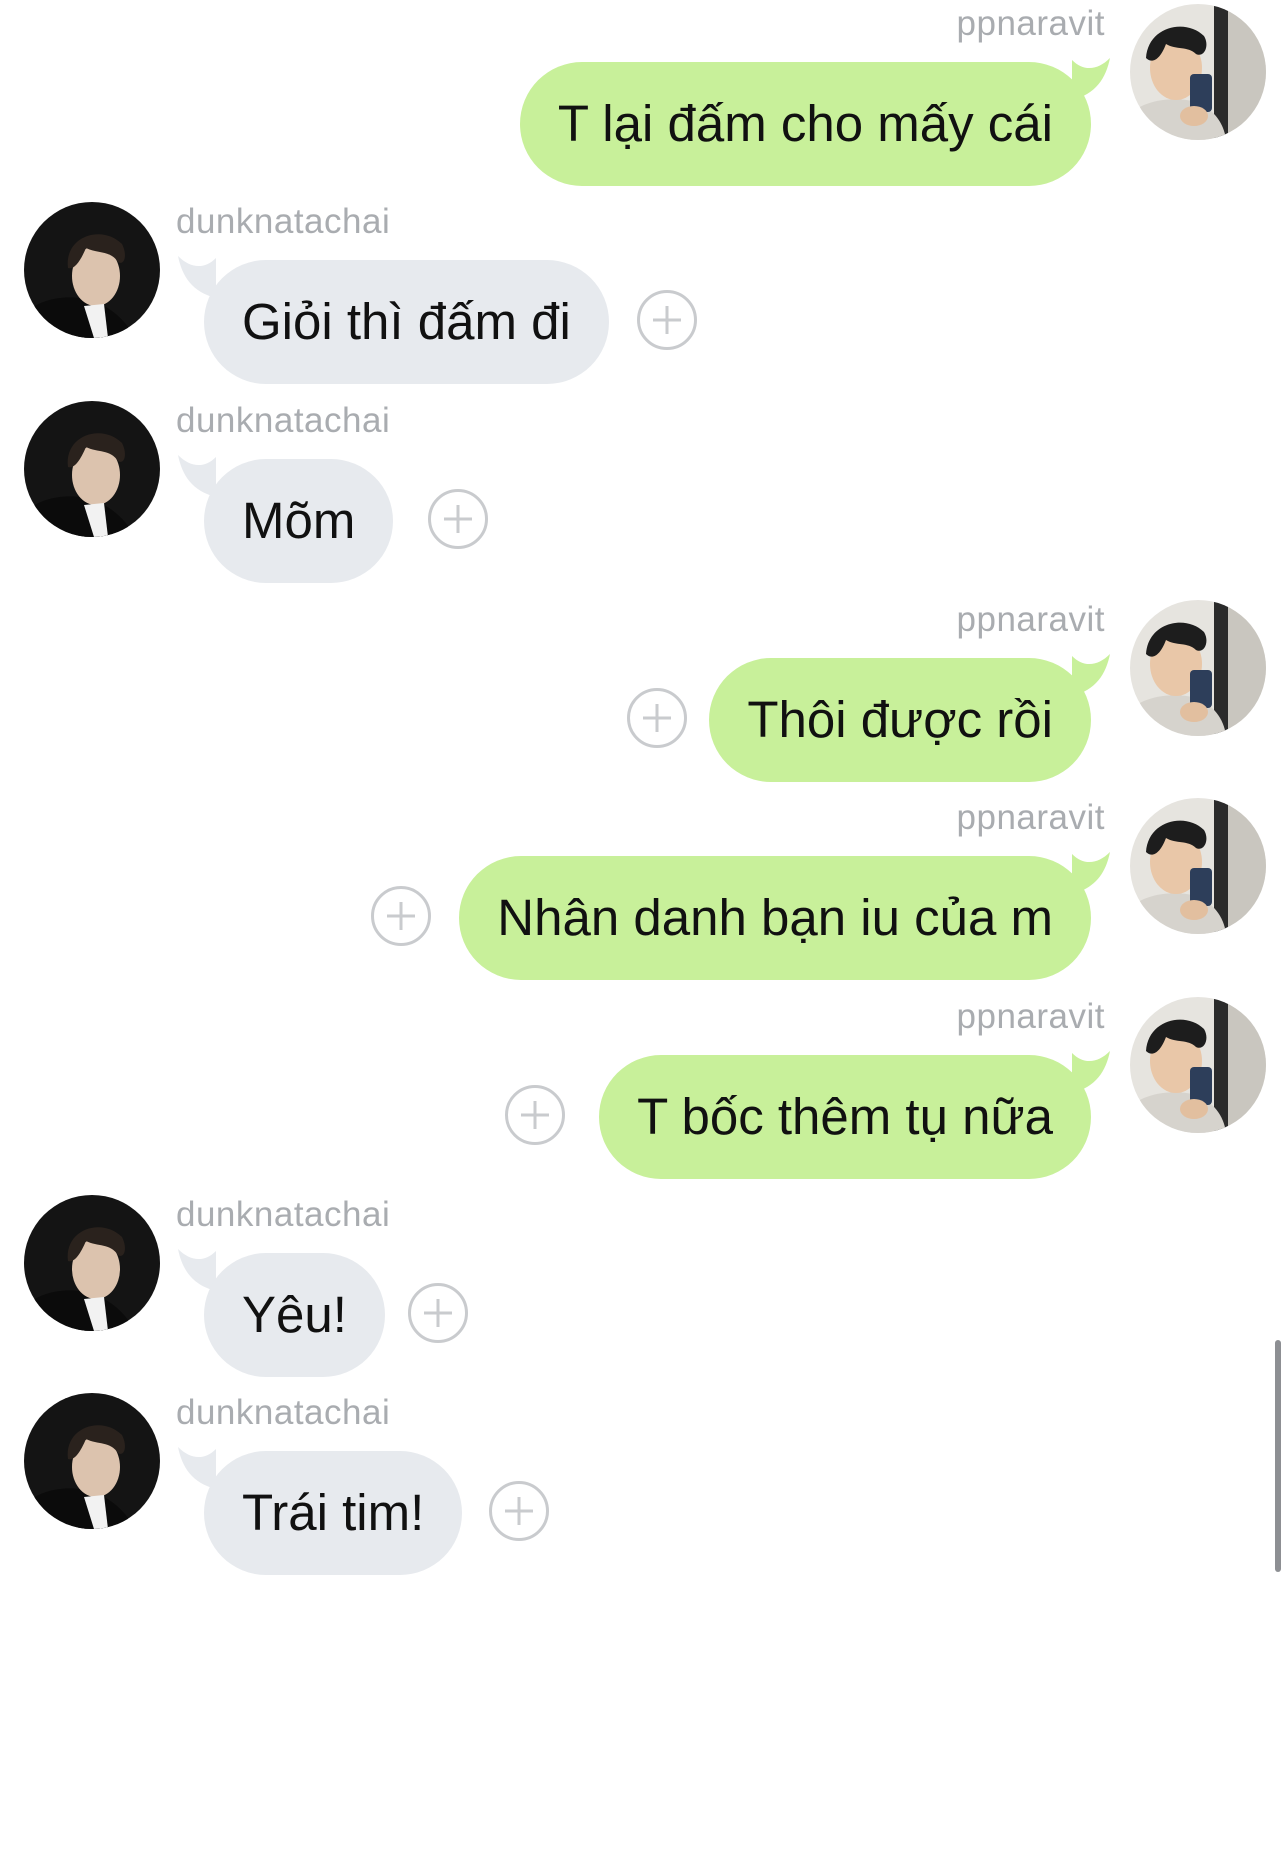 The image size is (1284, 1856). I want to click on message-row: Thôi được rồi ppnaravit, so click(642, 696).